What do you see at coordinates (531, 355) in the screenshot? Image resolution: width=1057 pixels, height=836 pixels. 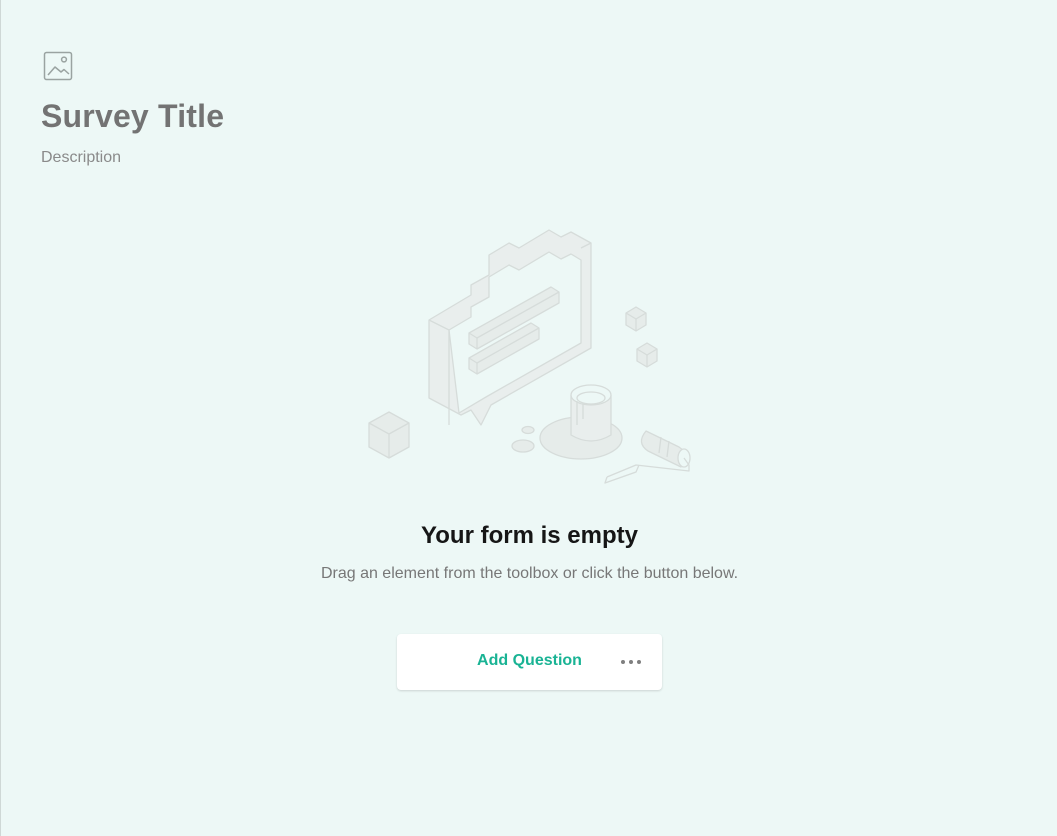 I see `empty-form-illustration` at bounding box center [531, 355].